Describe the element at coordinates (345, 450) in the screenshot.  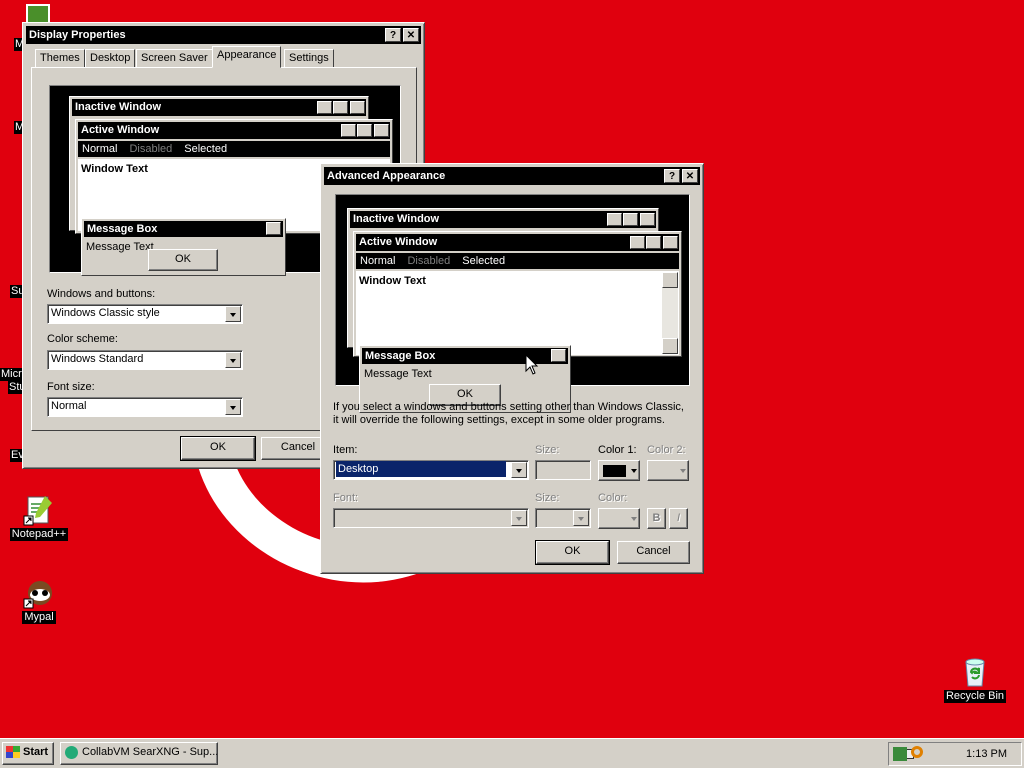
I see `item-label: Item:` at that location.